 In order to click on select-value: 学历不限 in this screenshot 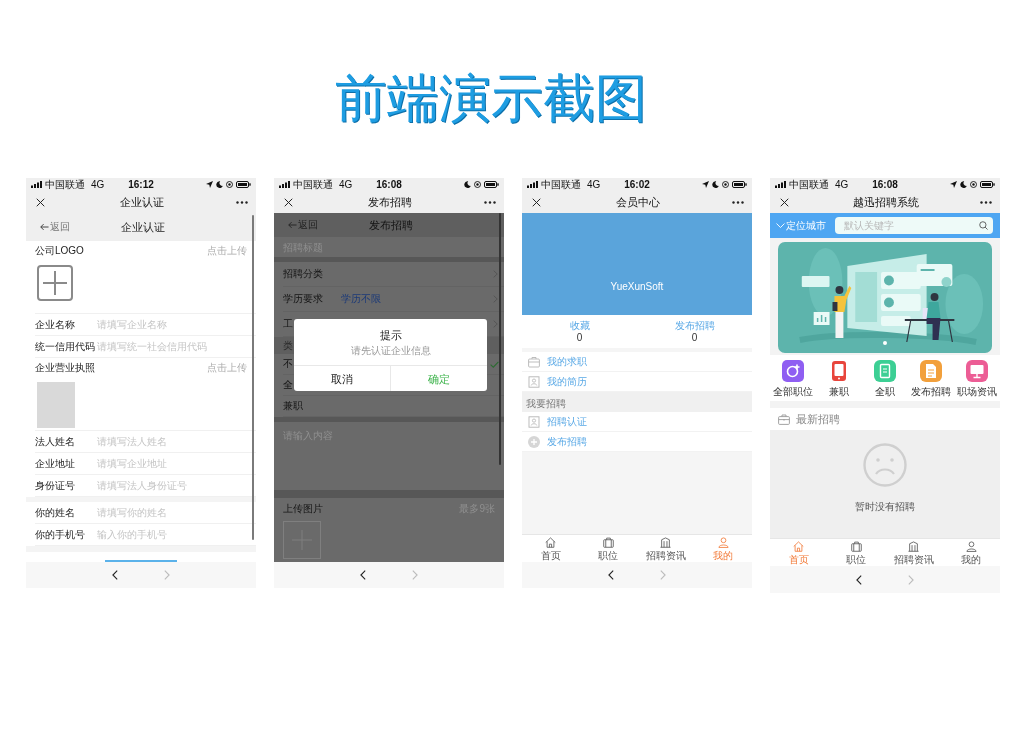, I will do `click(361, 299)`.